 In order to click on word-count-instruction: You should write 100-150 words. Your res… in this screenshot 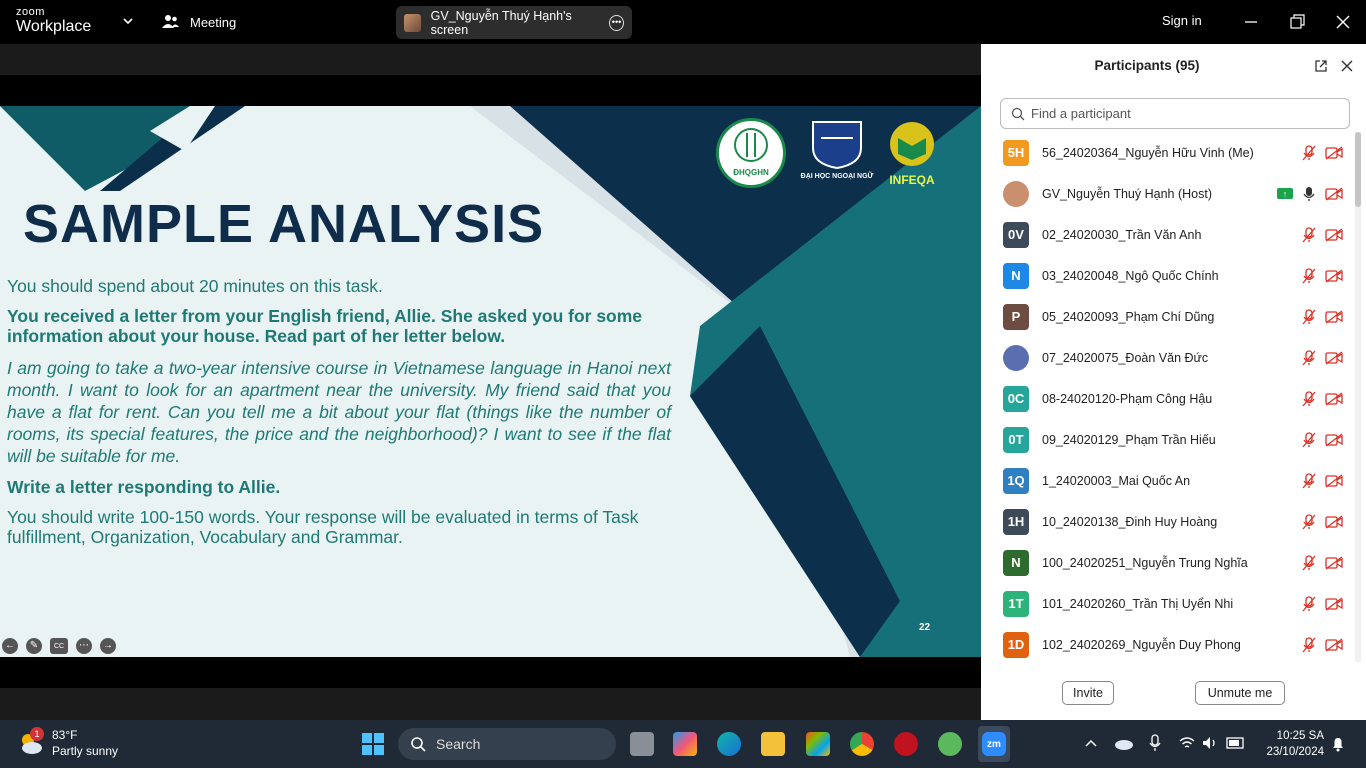, I will do `click(323, 527)`.